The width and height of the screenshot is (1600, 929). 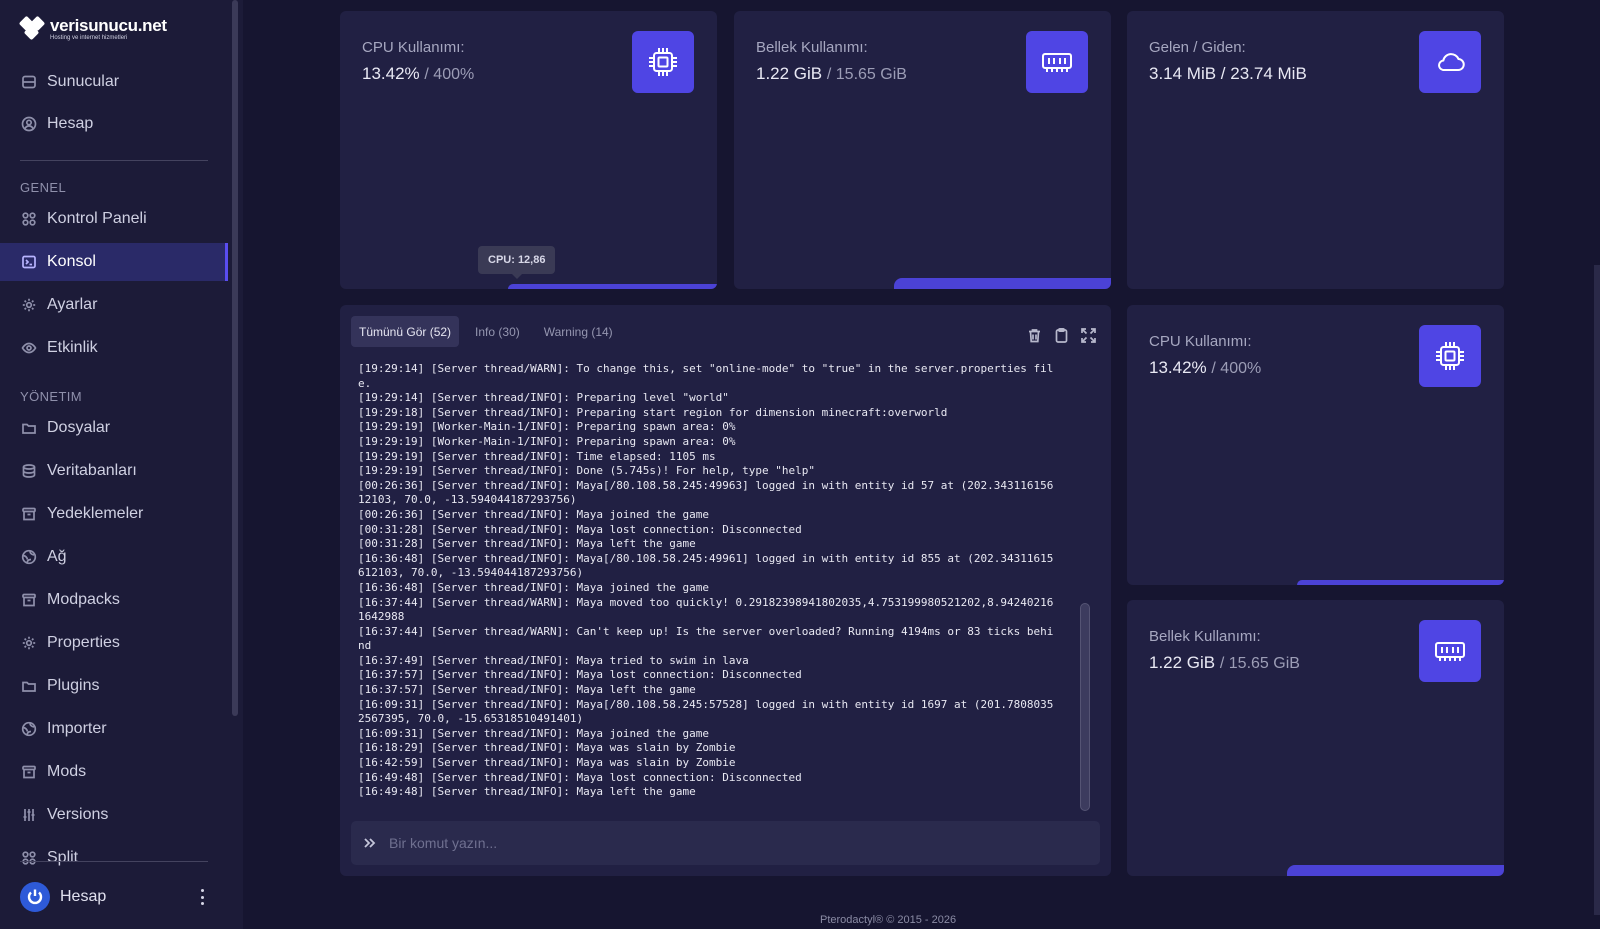 I want to click on sidebar-item-label: Split, so click(x=63, y=857).